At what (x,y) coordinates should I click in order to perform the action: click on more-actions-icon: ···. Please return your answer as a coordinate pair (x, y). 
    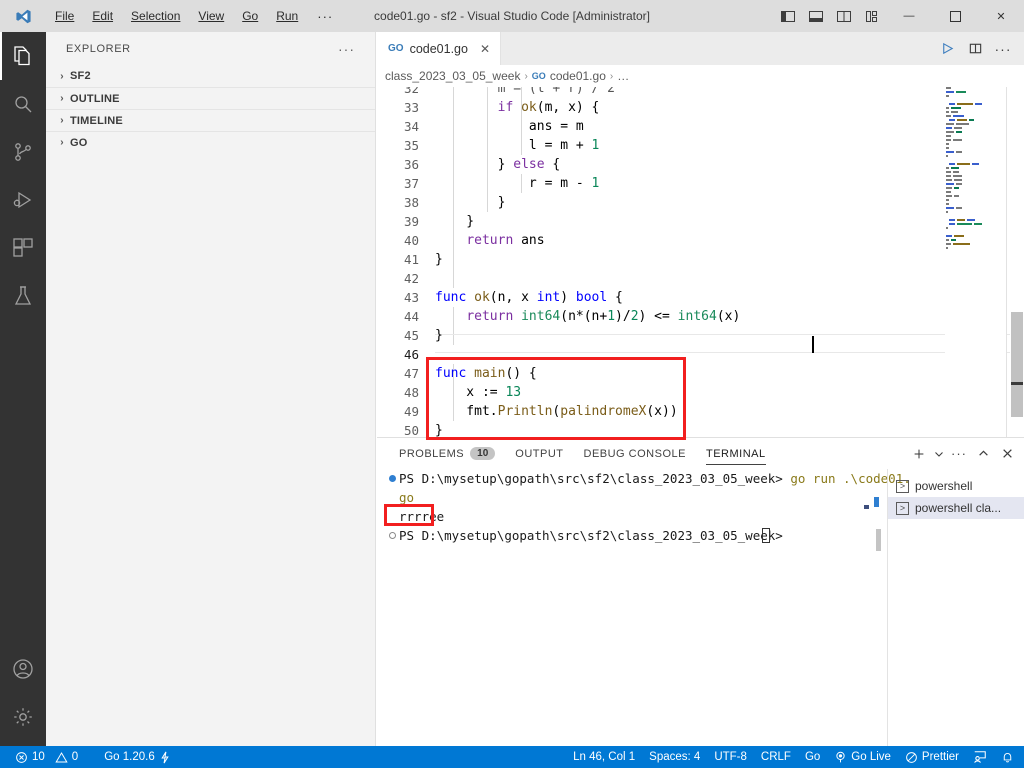
    Looking at the image, I should click on (1003, 48).